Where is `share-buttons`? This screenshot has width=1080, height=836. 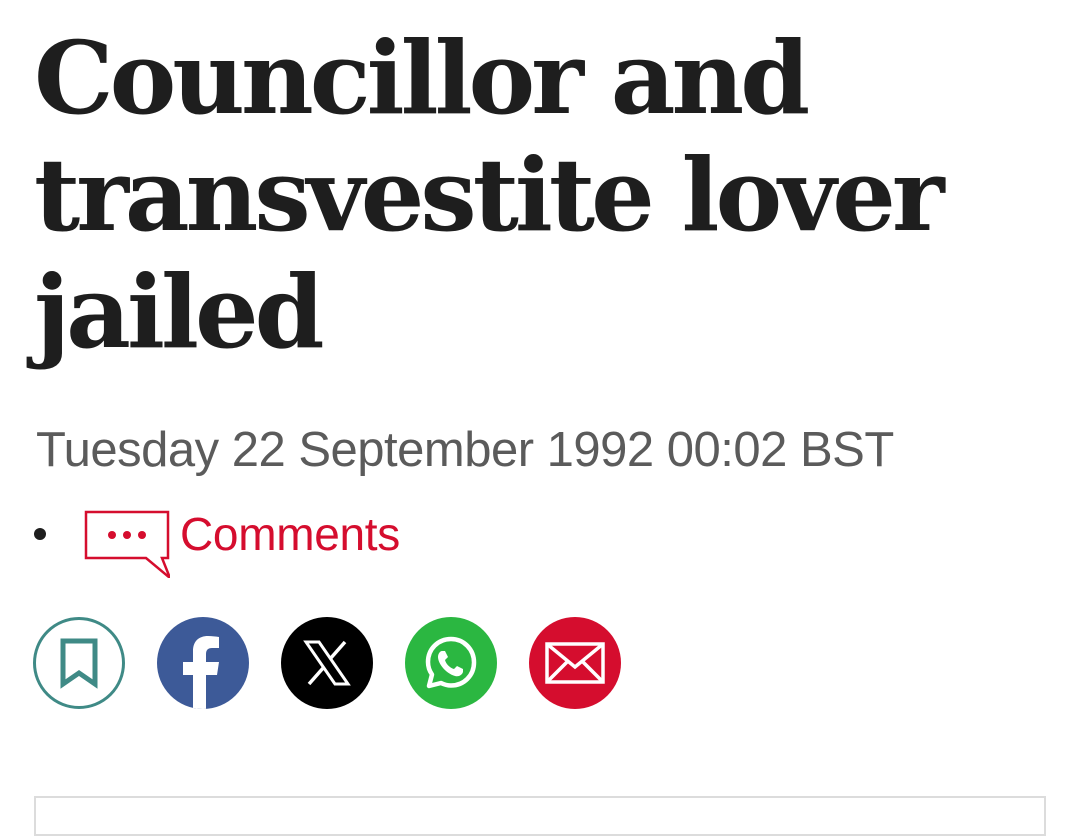
share-buttons is located at coordinates (327, 663).